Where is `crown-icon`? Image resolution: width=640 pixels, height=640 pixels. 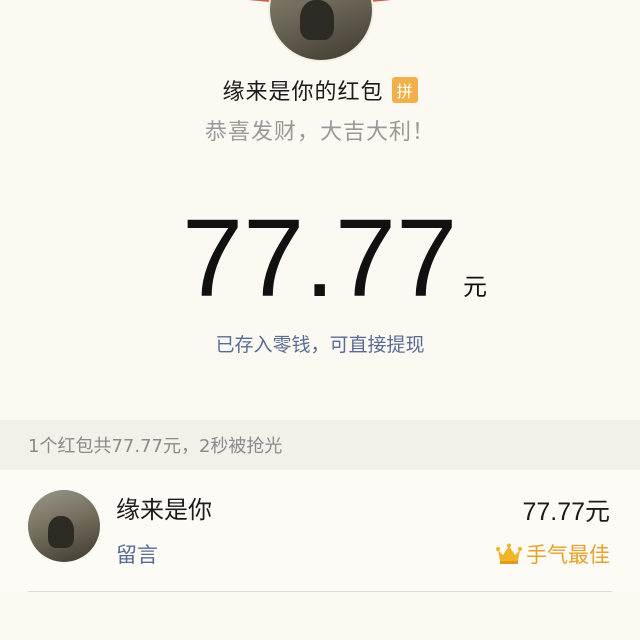
crown-icon is located at coordinates (509, 553).